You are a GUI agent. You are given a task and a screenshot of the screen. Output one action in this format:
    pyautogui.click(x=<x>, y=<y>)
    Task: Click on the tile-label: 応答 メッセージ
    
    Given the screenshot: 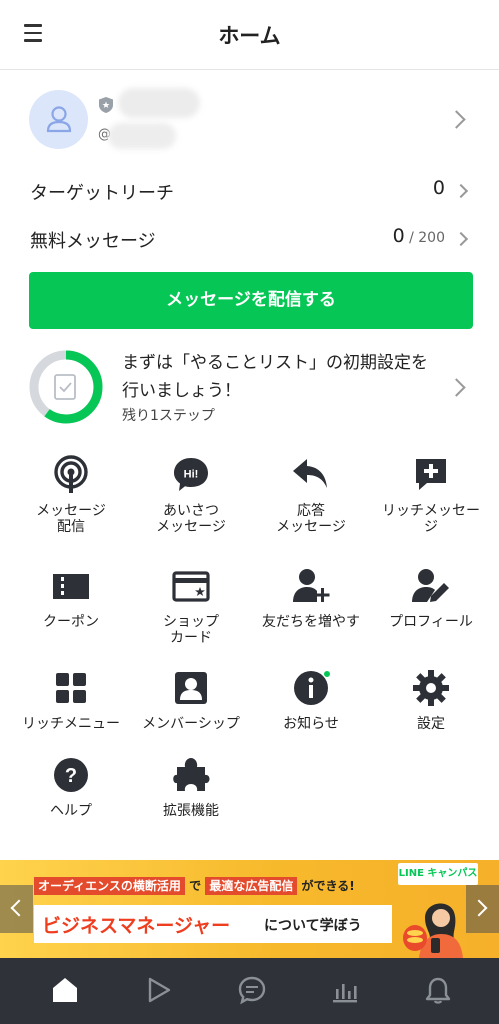 What is the action you would take?
    pyautogui.click(x=311, y=519)
    